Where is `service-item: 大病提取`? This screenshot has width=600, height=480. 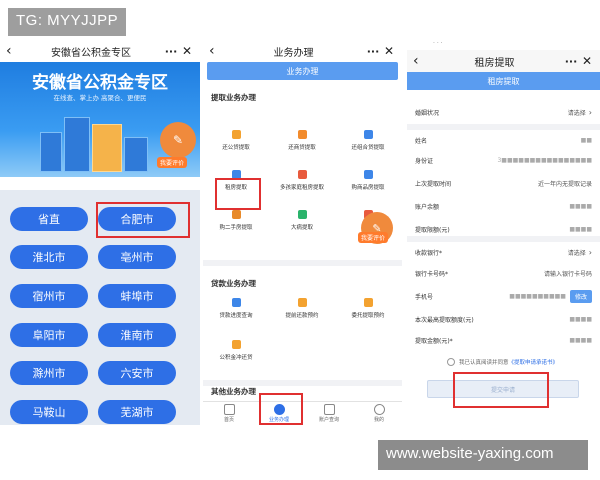
service-item: 大病提取 is located at coordinates (302, 220).